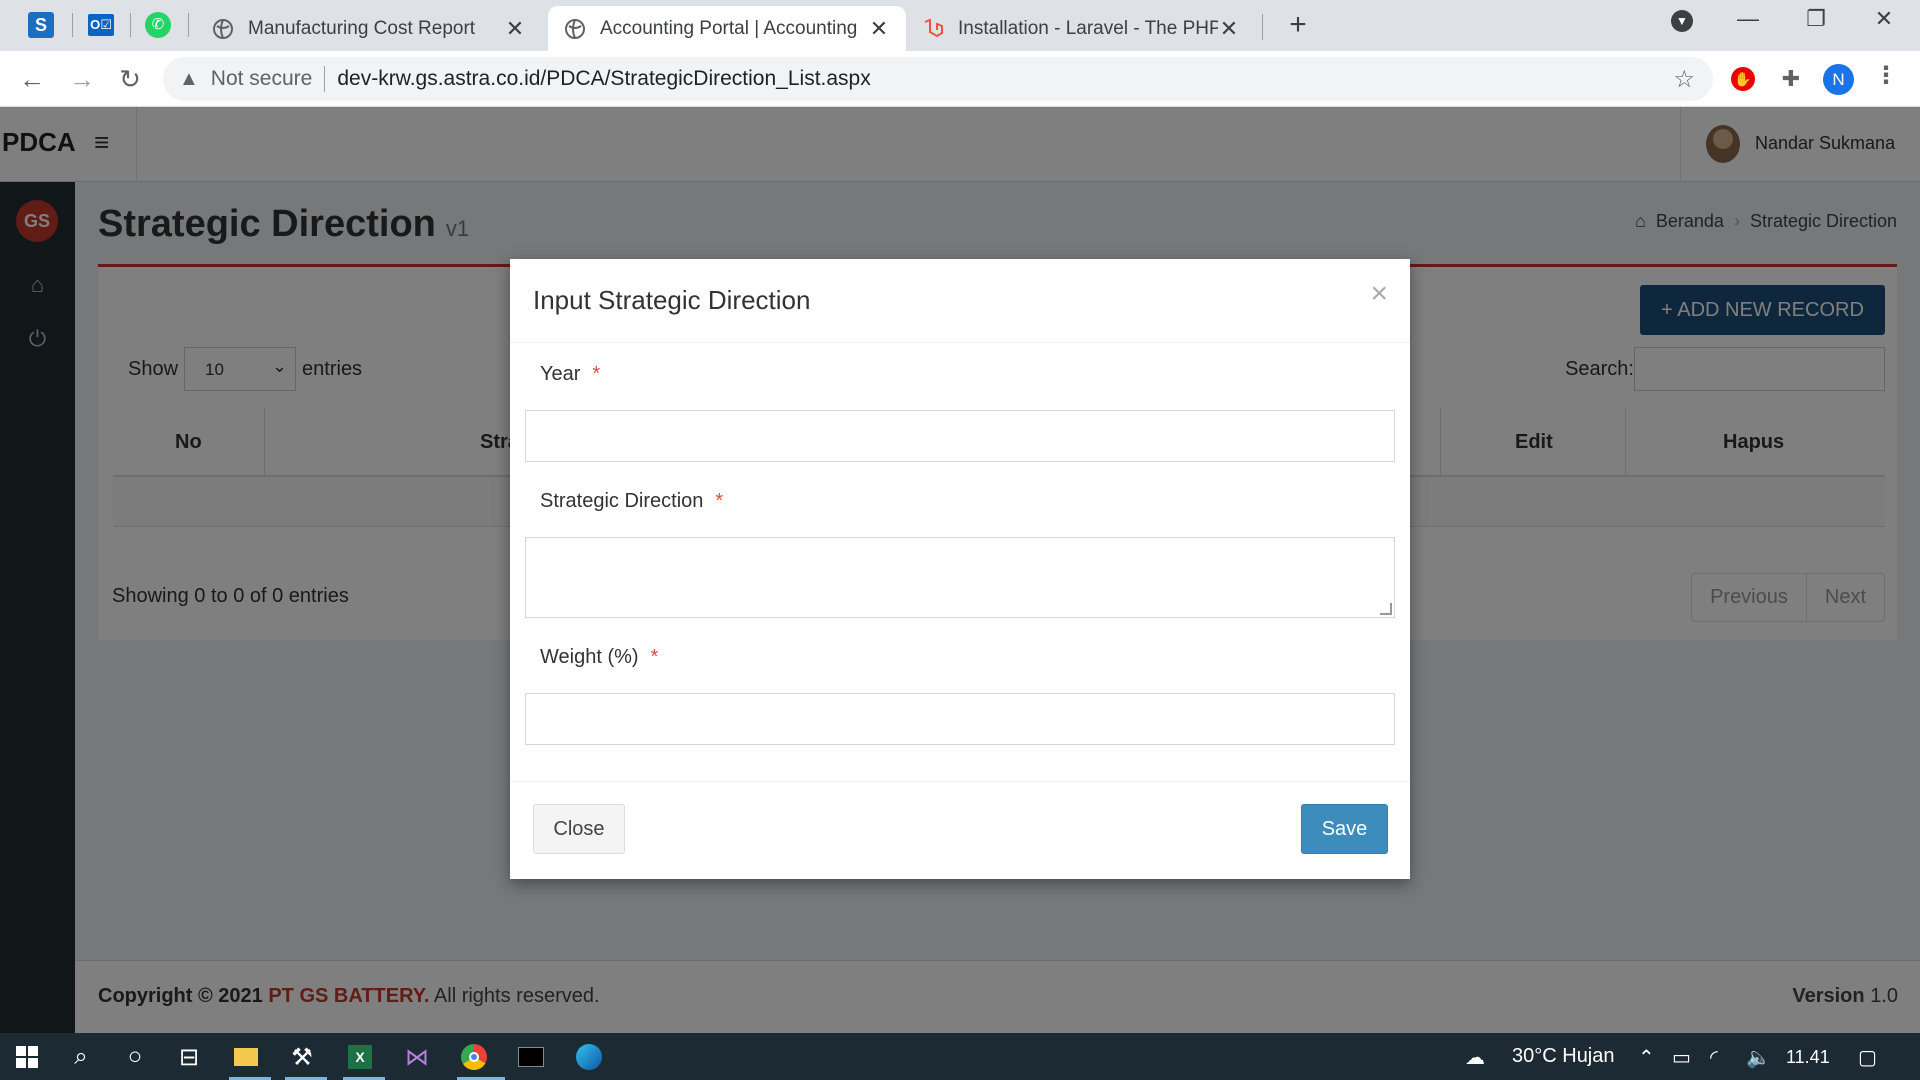 This screenshot has height=1080, width=1920. I want to click on close-button: Close, so click(579, 829).